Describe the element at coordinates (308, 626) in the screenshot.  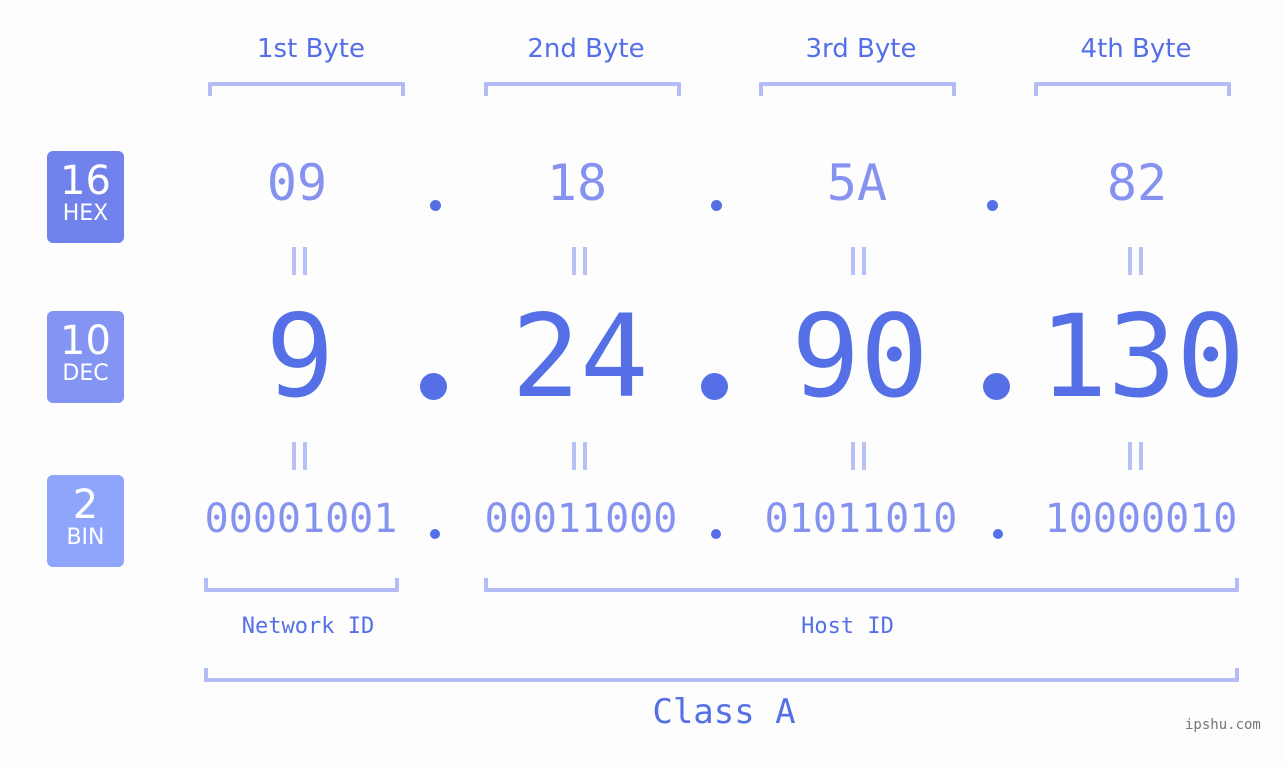
I see `network-id-label: Network ID` at that location.